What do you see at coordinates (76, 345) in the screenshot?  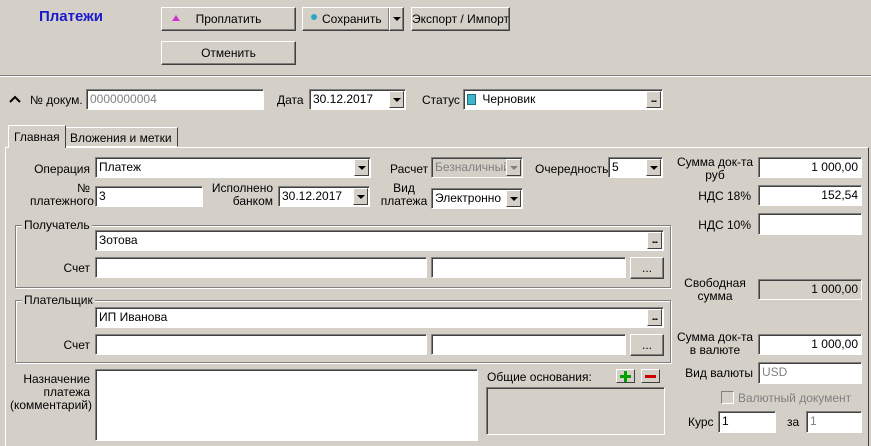 I see `payer-account-label: Счет` at bounding box center [76, 345].